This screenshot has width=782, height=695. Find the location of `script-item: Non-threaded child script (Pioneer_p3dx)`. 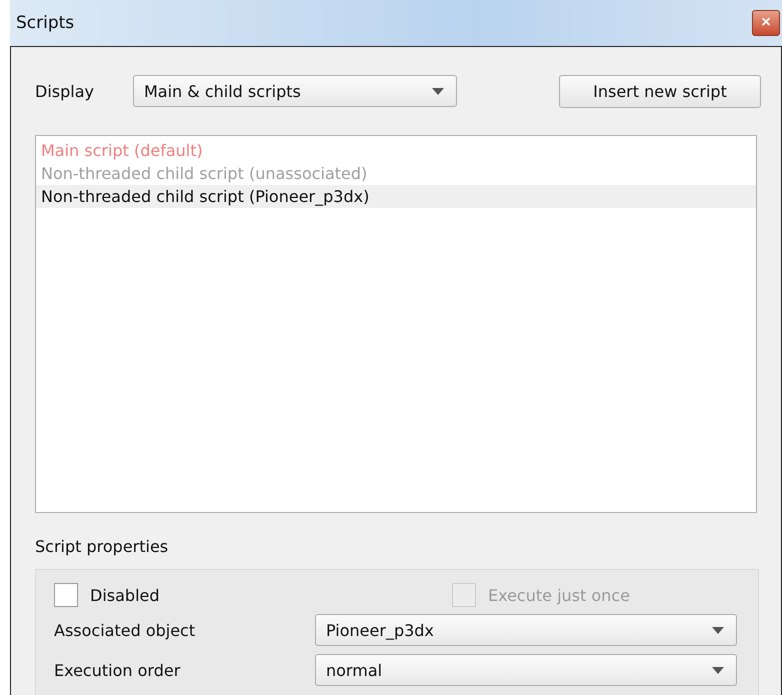

script-item: Non-threaded child script (Pioneer_p3dx) is located at coordinates (396, 196).